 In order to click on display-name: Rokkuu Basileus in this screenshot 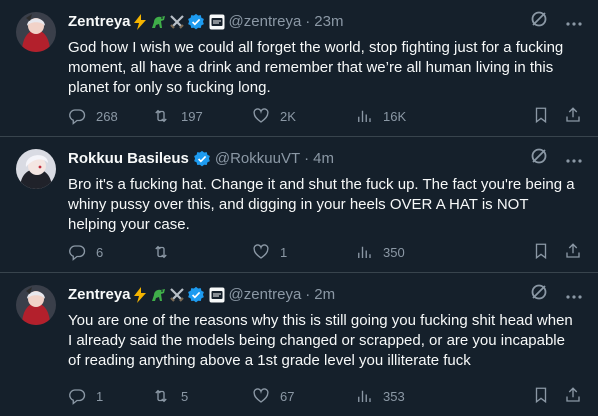, I will do `click(128, 159)`.